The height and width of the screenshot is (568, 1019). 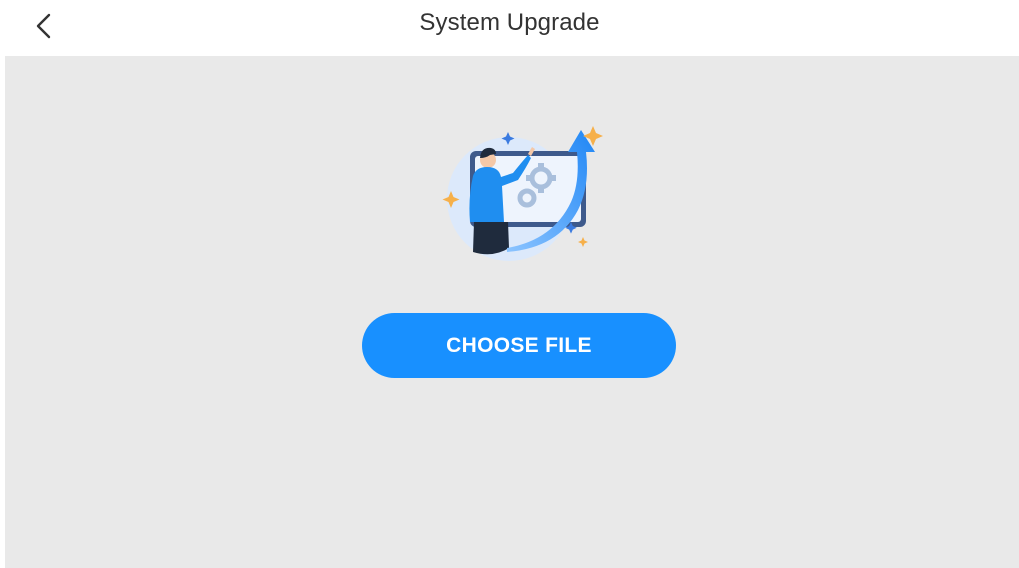 I want to click on upgrade-illustration, so click(x=522, y=193).